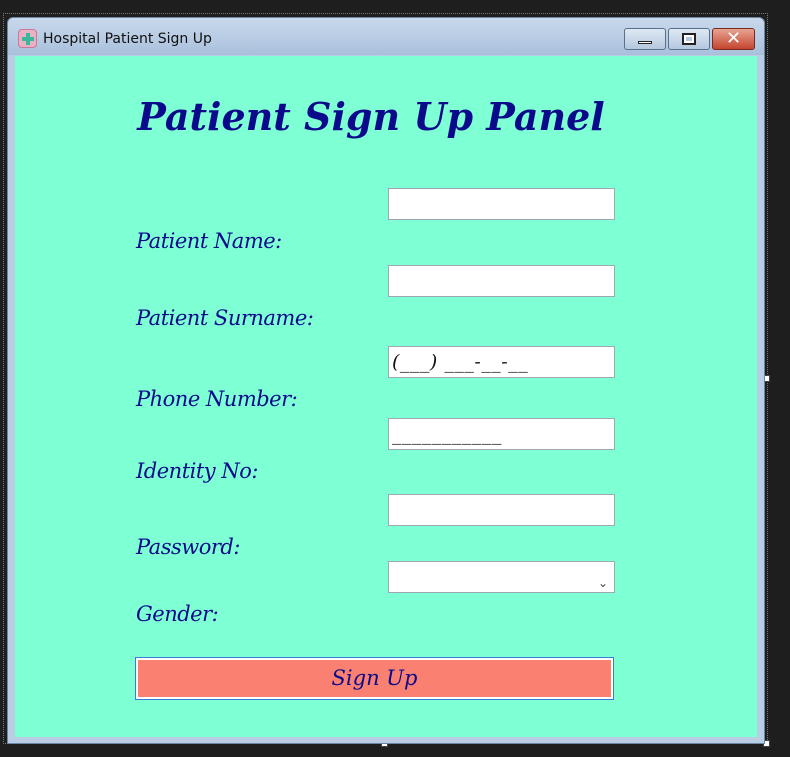 The height and width of the screenshot is (757, 790). I want to click on password-label: Password:, so click(188, 547).